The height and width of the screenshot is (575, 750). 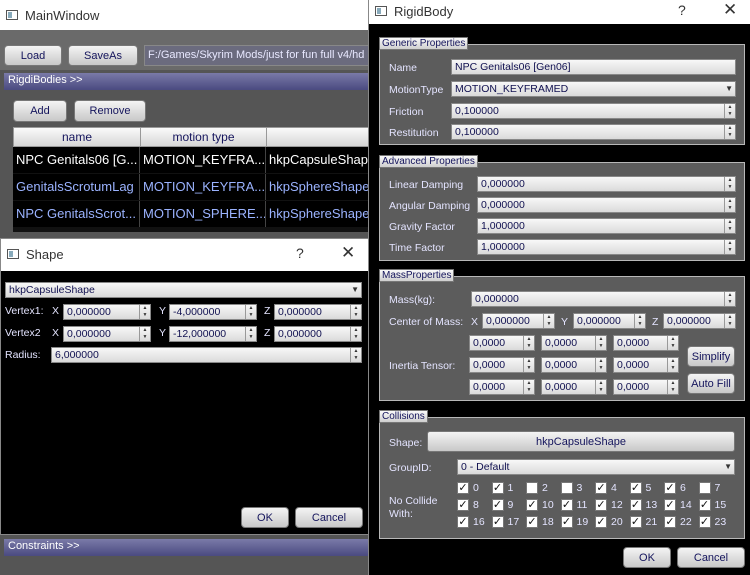 What do you see at coordinates (635, 505) in the screenshot?
I see `no-collide-checkbox-13: ✓` at bounding box center [635, 505].